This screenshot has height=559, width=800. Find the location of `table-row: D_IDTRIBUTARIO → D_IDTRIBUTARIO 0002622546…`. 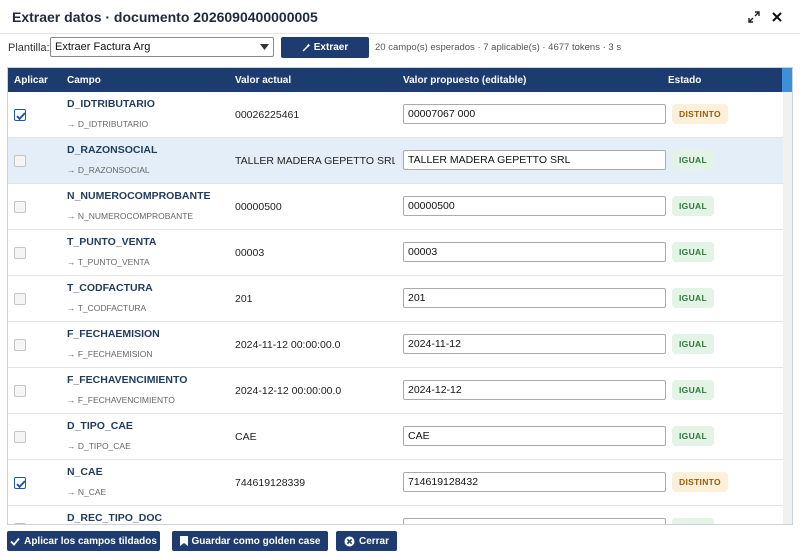

table-row: D_IDTRIBUTARIO → D_IDTRIBUTARIO 0002622546… is located at coordinates (395, 115).